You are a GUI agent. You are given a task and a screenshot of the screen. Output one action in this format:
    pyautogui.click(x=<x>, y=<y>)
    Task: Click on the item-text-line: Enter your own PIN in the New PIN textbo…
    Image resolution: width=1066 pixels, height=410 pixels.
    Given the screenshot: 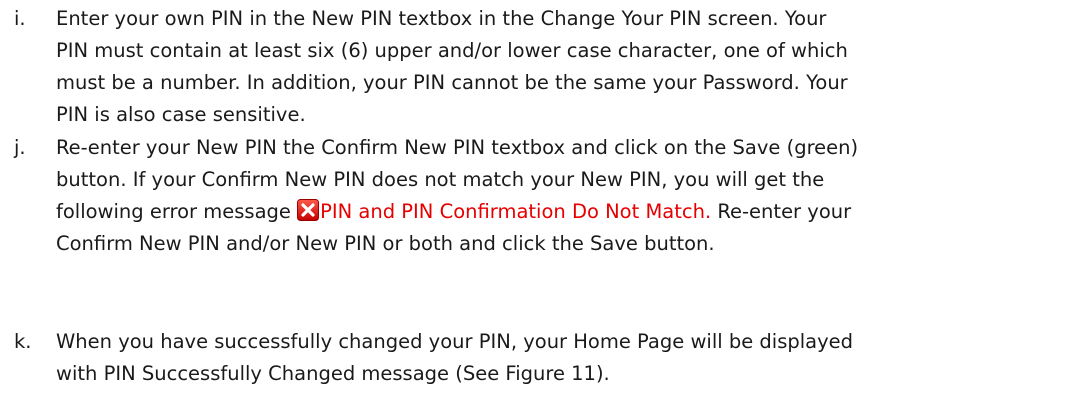 What is the action you would take?
    pyautogui.click(x=441, y=18)
    